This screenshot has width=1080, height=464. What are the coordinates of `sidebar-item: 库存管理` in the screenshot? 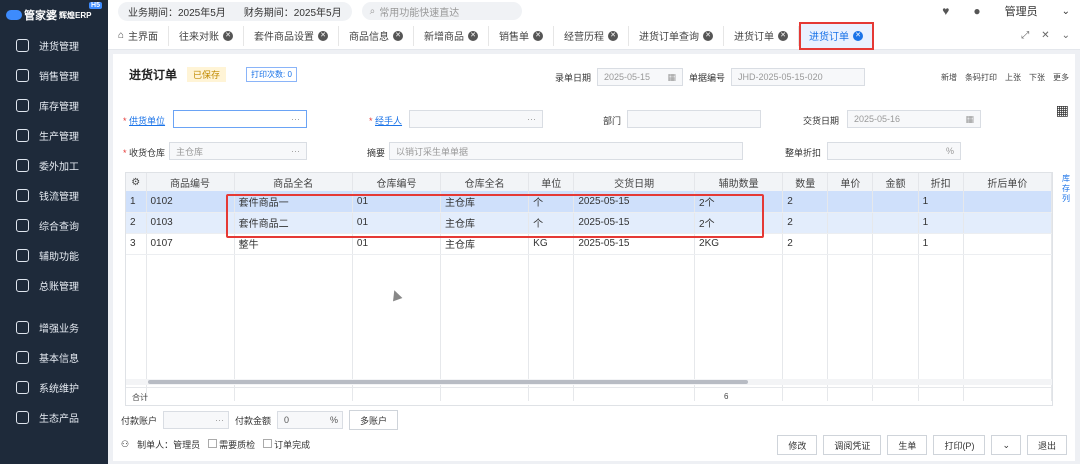 It's located at (54, 105).